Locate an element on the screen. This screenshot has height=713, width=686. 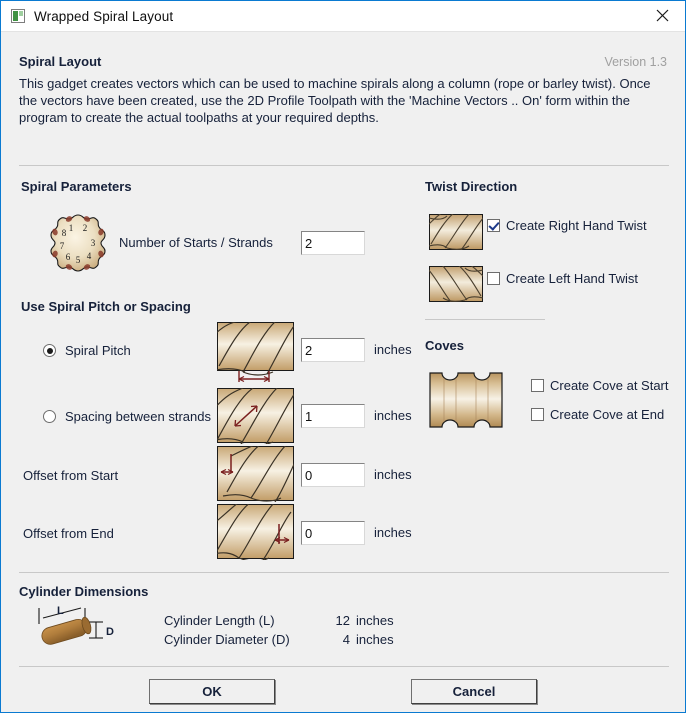
right-hand-twist-label: Create Right Hand Twist is located at coordinates (576, 225).